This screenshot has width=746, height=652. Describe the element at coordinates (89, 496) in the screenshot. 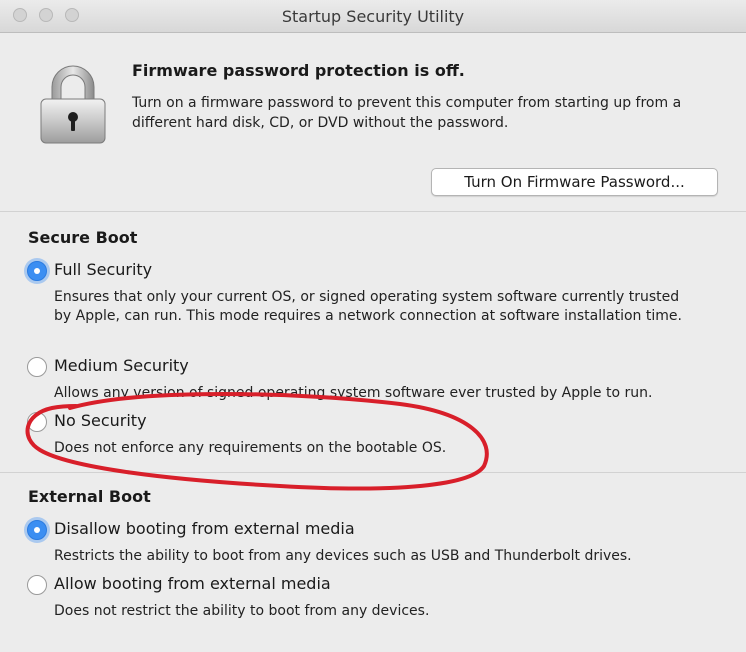

I see `external-boot-title: External Boot` at that location.